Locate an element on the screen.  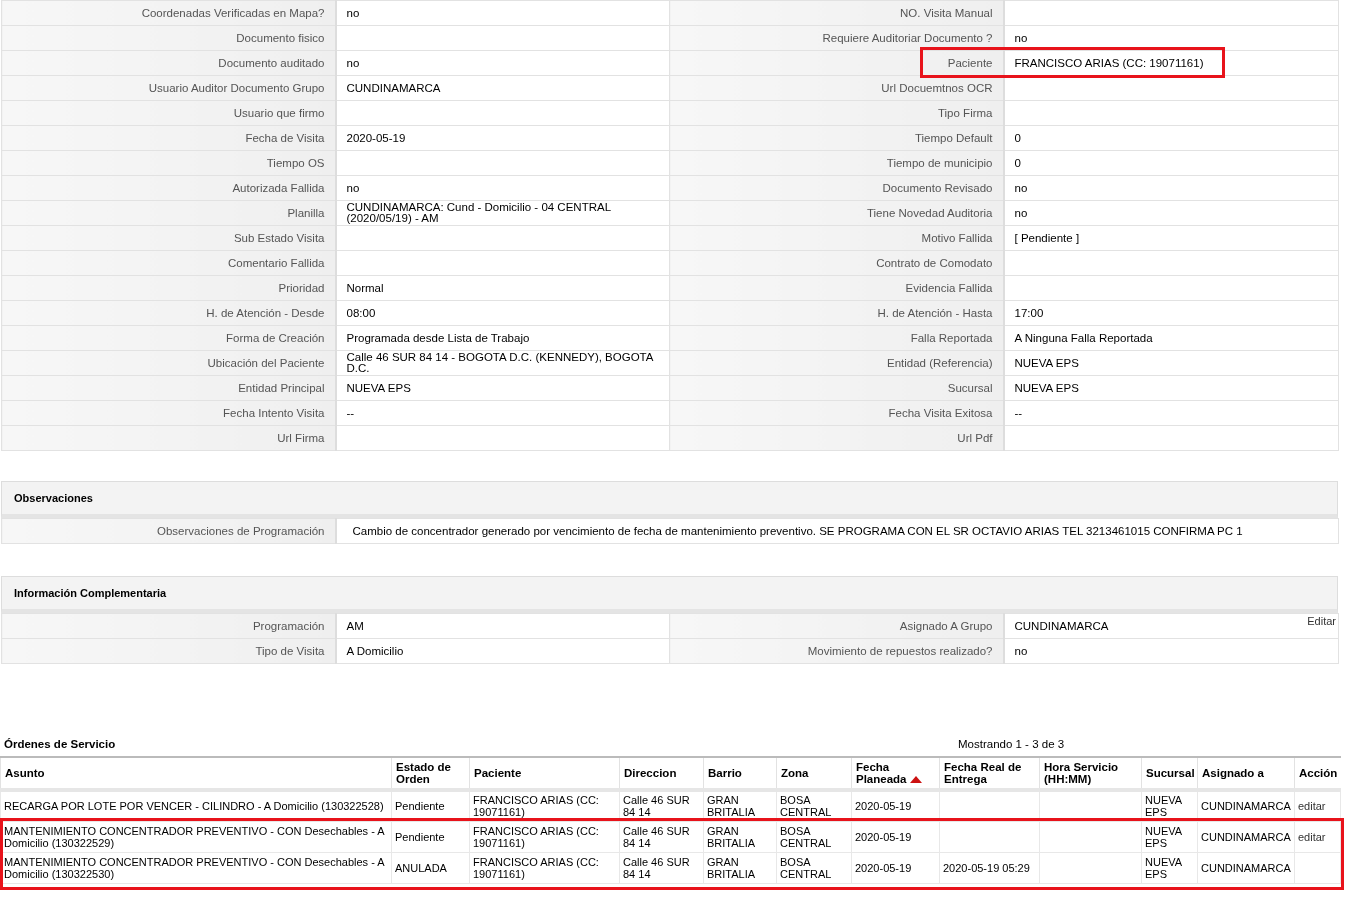
table-cell: MANTENIMIENTO CONCENTRADOR PREVENTIVO - CON Desechables - A Domicilio (130322530) is located at coordinates (196, 867).